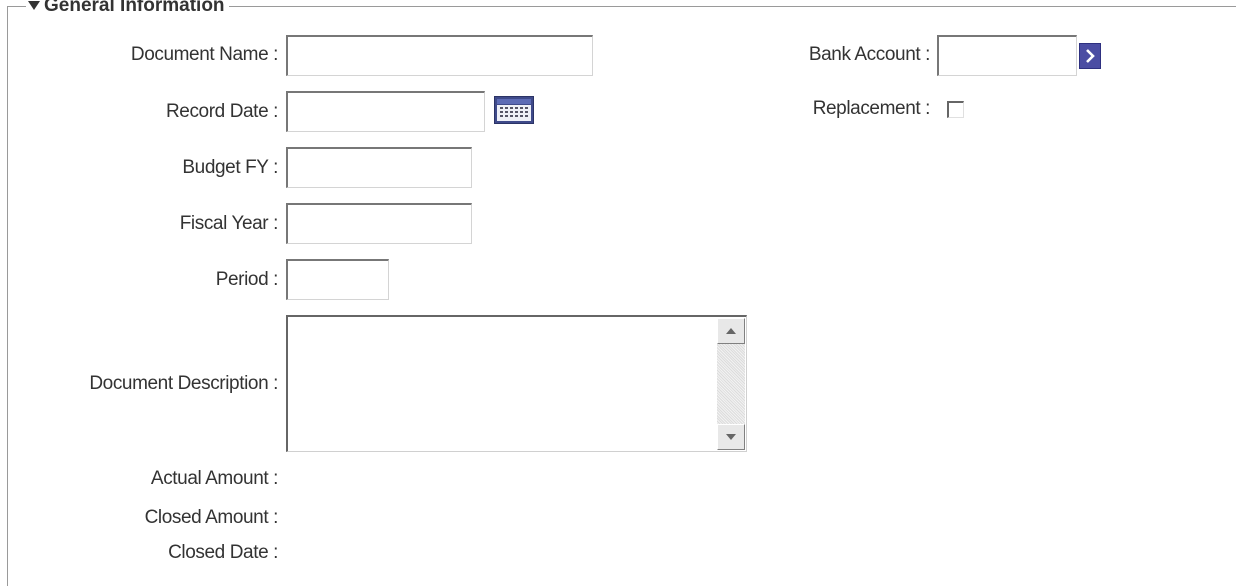 This screenshot has height=586, width=1236. I want to click on bank-account-input, so click(1007, 55).